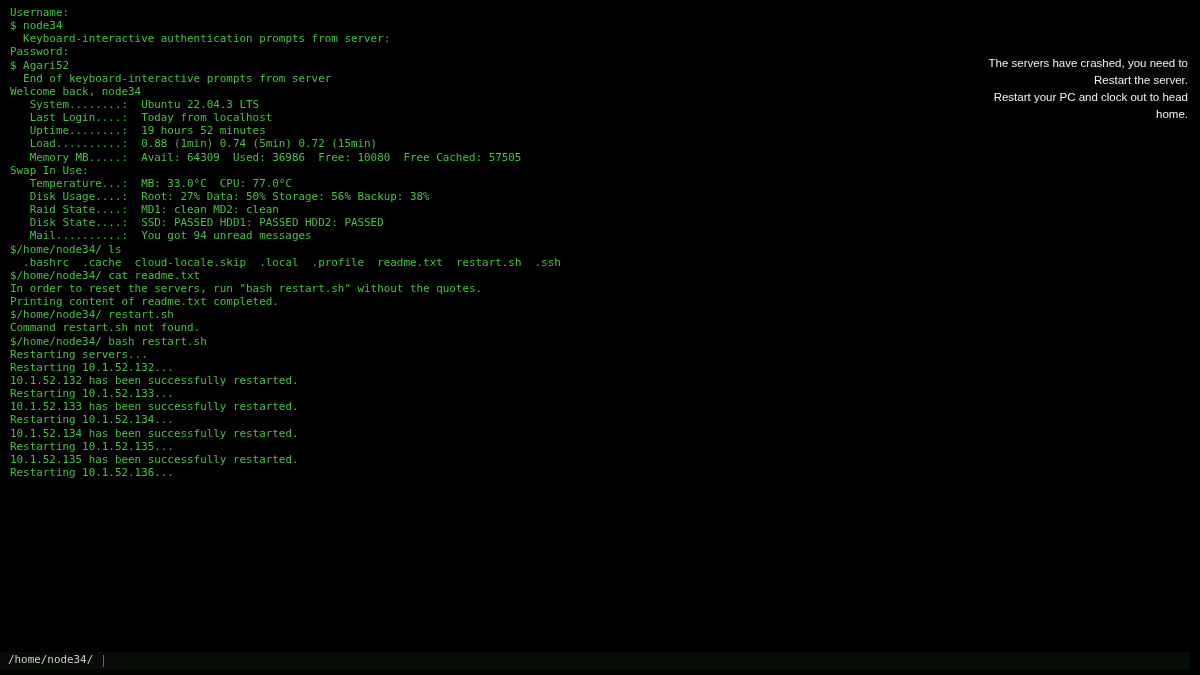 Image resolution: width=1200 pixels, height=675 pixels. Describe the element at coordinates (78, 144) in the screenshot. I see `stat-label: Load..........:` at that location.